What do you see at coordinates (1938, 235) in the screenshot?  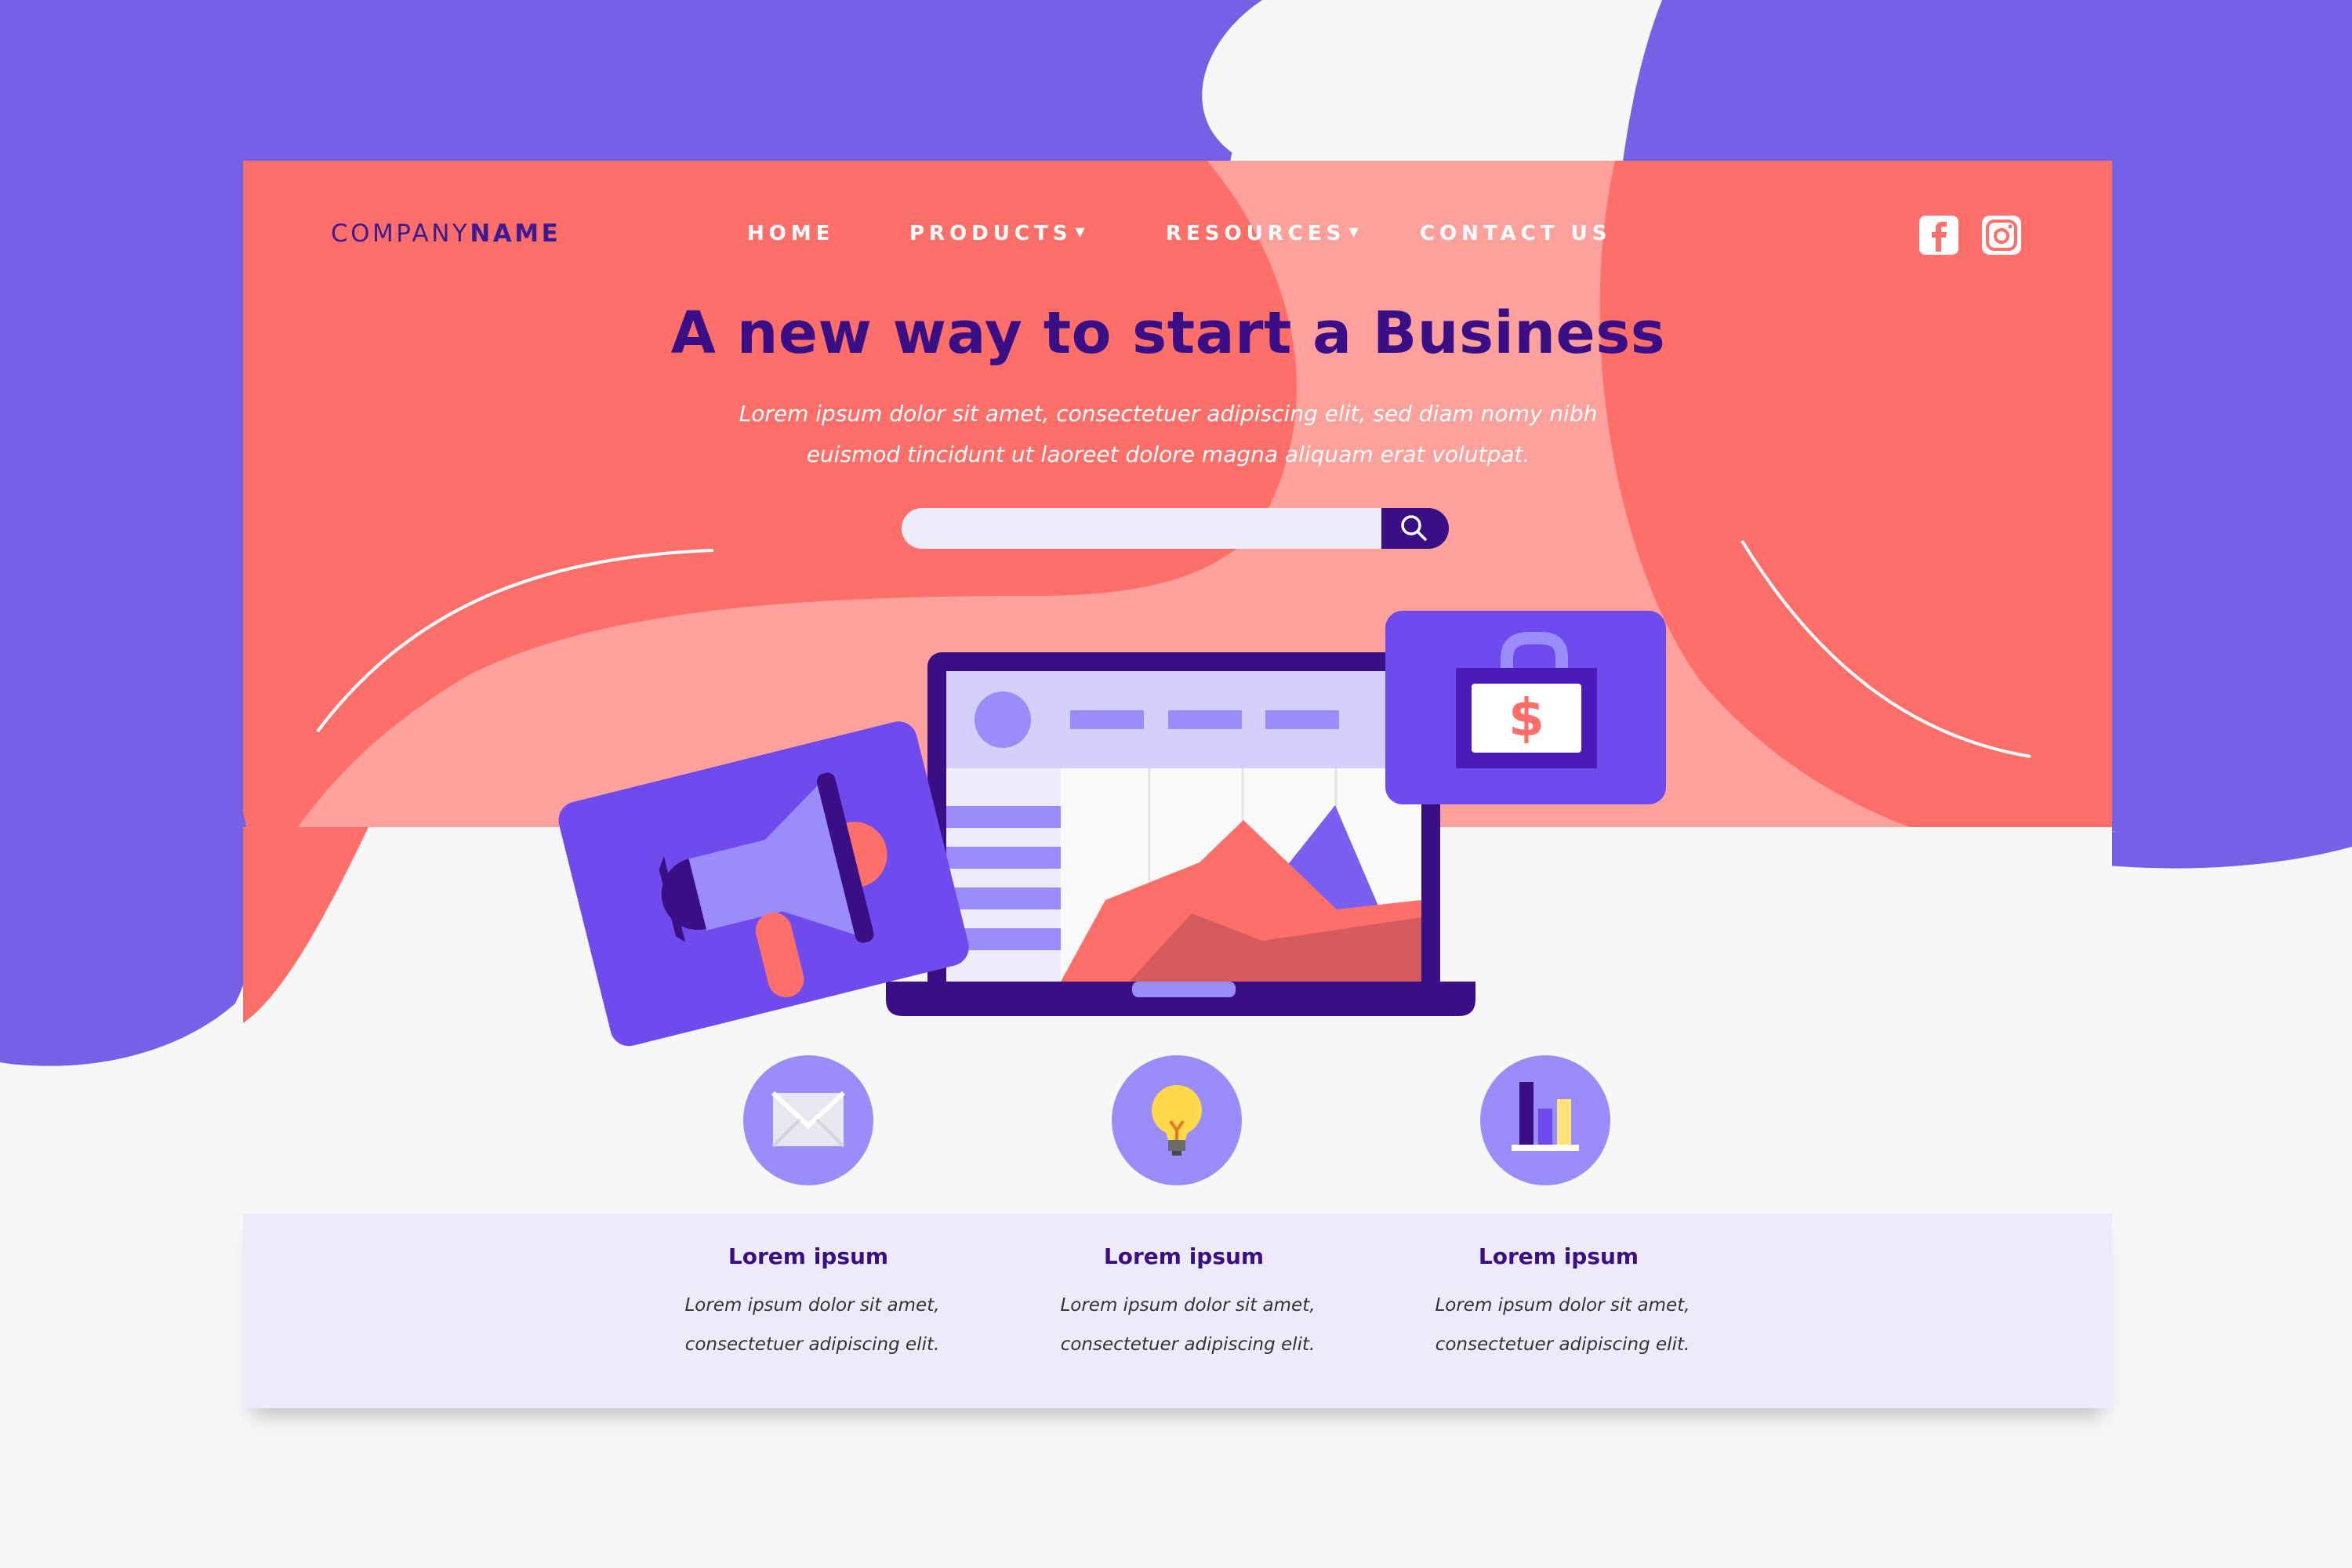 I see `facebook-icon` at bounding box center [1938, 235].